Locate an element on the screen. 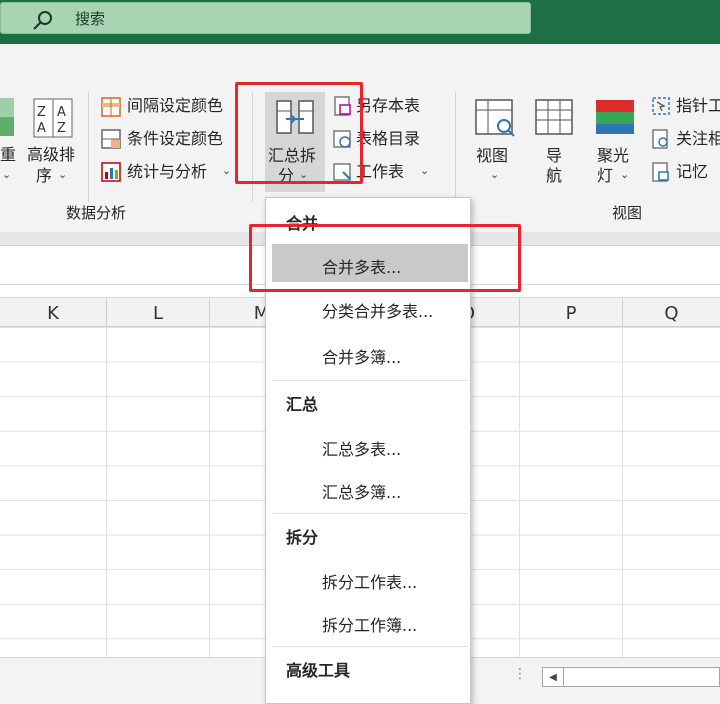 The height and width of the screenshot is (704, 720). worksheet-button: 工作表 is located at coordinates (380, 172).